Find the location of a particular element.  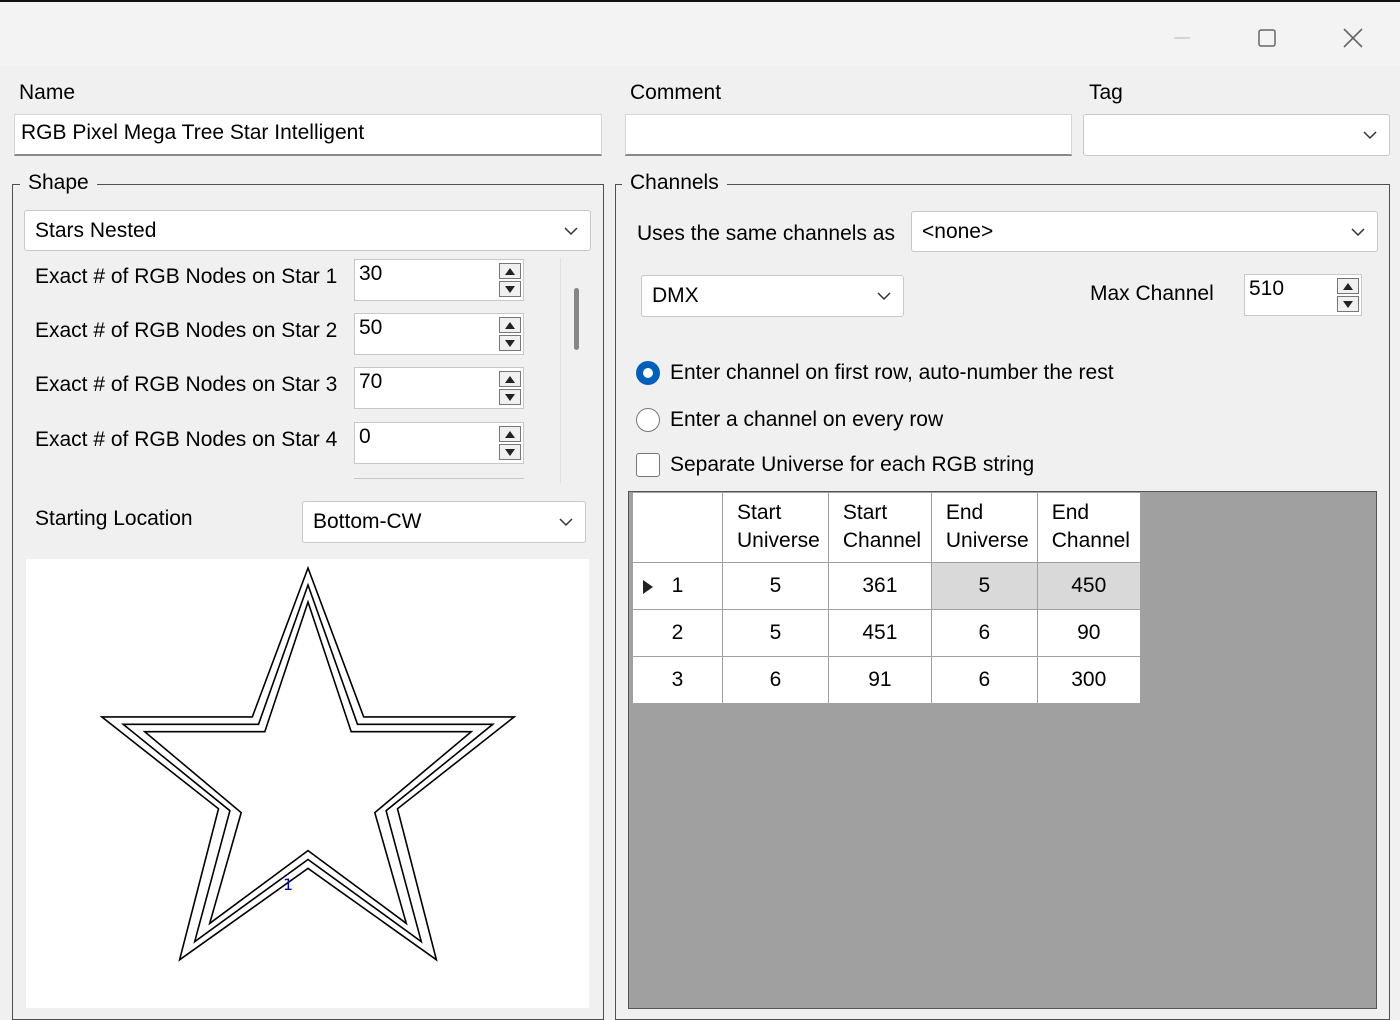

max-channel-stepper: 510 is located at coordinates (1303, 295).